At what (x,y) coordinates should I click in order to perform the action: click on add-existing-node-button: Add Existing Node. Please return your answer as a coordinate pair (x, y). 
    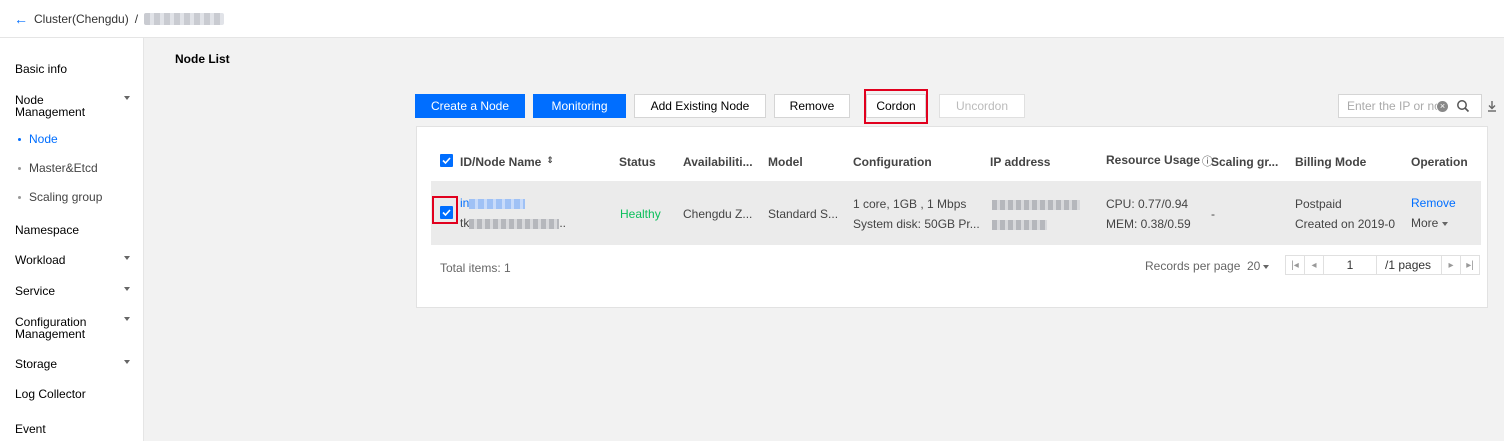
    Looking at the image, I should click on (700, 106).